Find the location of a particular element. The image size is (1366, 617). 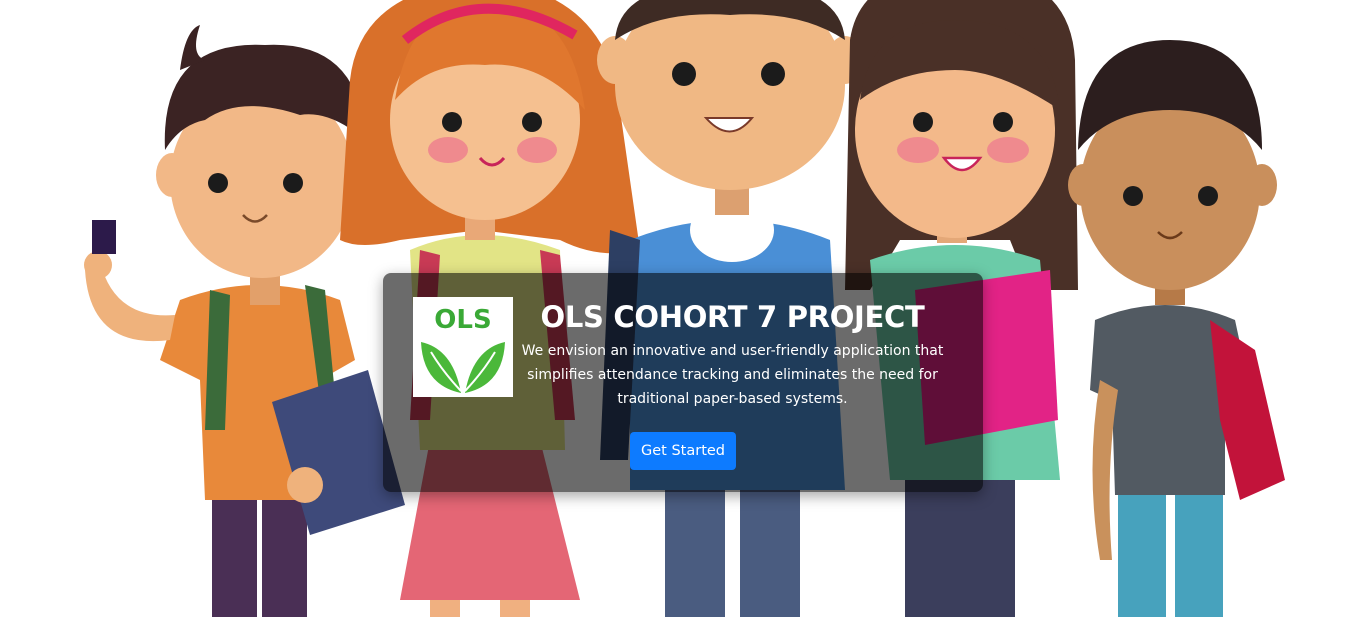

leaf-logo-icon: OLS is located at coordinates (463, 347).